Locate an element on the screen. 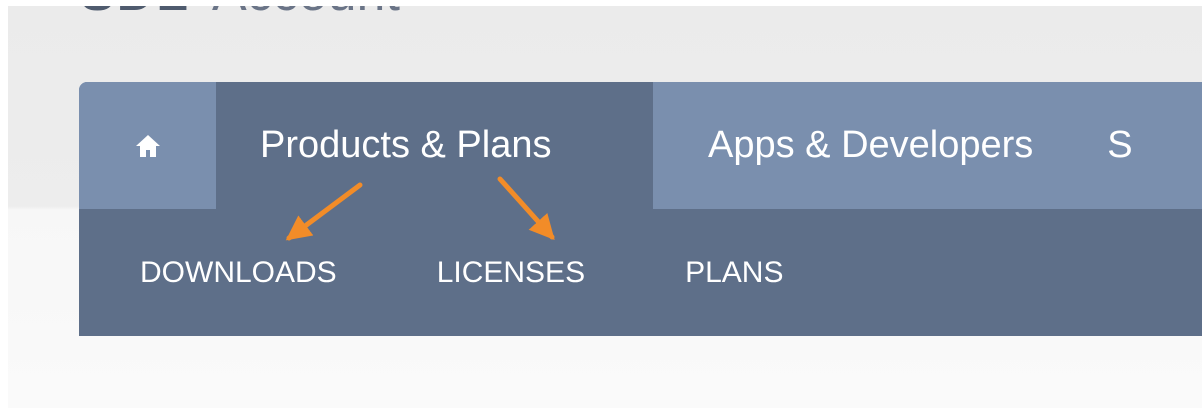 The width and height of the screenshot is (1202, 408). brand-header: SDL Account is located at coordinates (240, 12).